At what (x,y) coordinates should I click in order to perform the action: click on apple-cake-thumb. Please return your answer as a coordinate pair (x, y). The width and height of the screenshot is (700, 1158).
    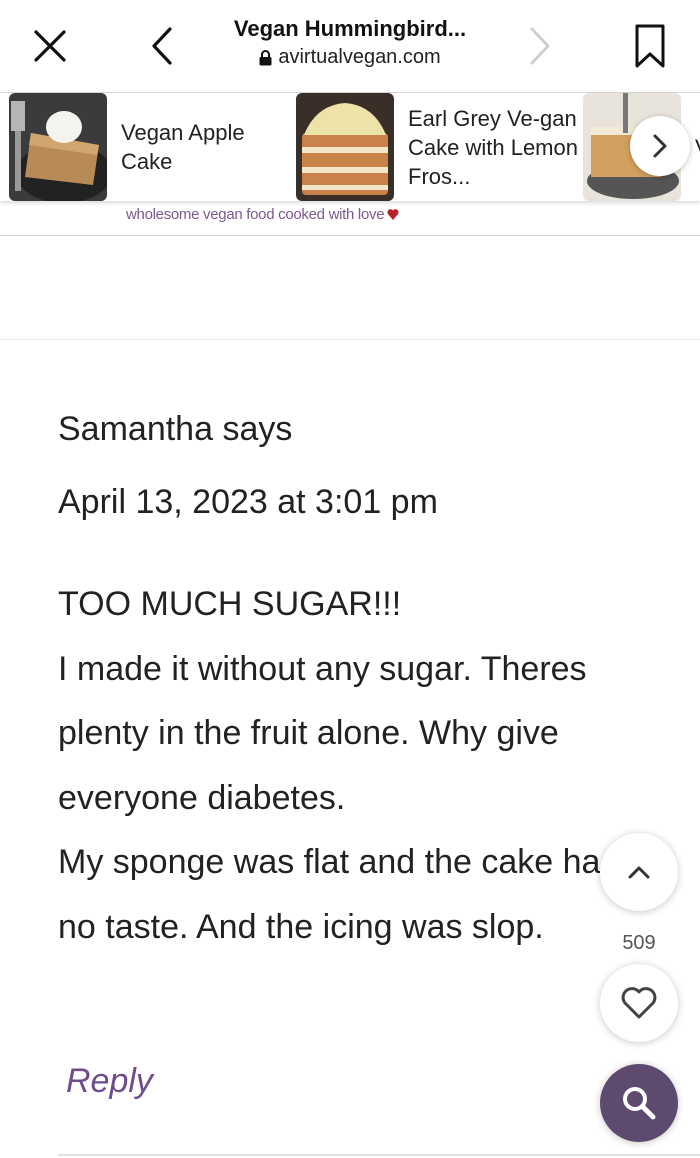
    Looking at the image, I should click on (58, 147).